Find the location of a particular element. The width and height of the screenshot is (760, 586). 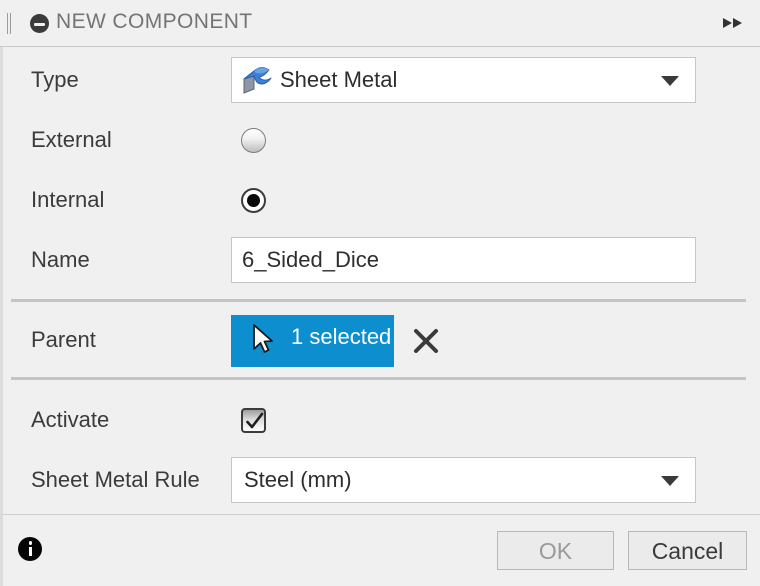

type-dropdown: Sheet Metal is located at coordinates (463, 80).